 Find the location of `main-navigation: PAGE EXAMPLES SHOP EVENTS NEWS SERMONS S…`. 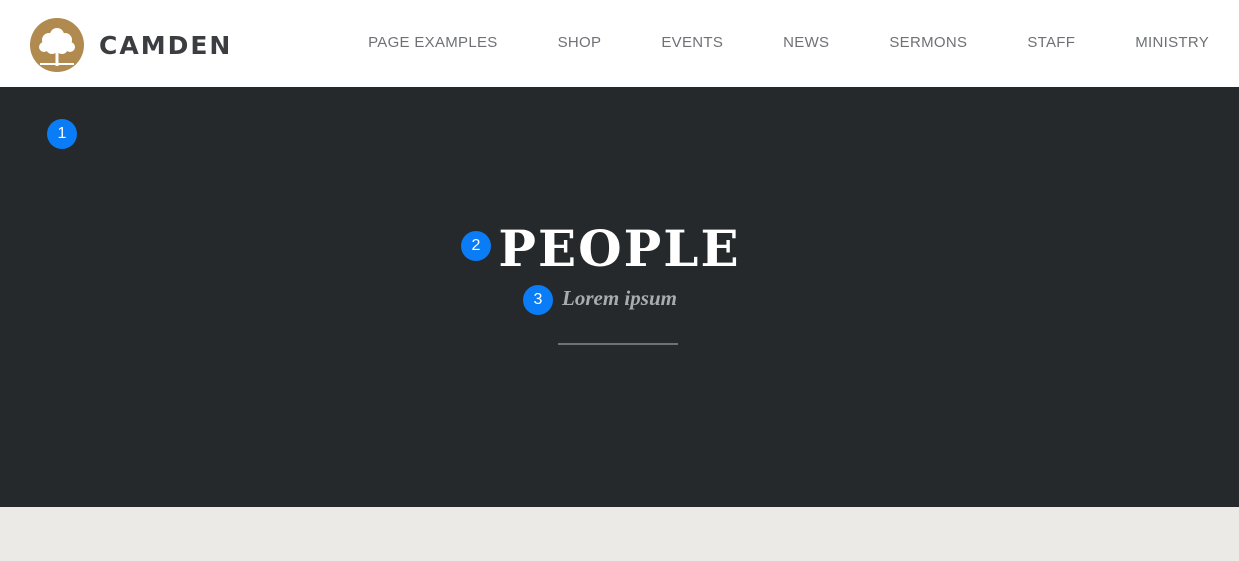

main-navigation: PAGE EXAMPLES SHOP EVENTS NEWS SERMONS S… is located at coordinates (788, 42).